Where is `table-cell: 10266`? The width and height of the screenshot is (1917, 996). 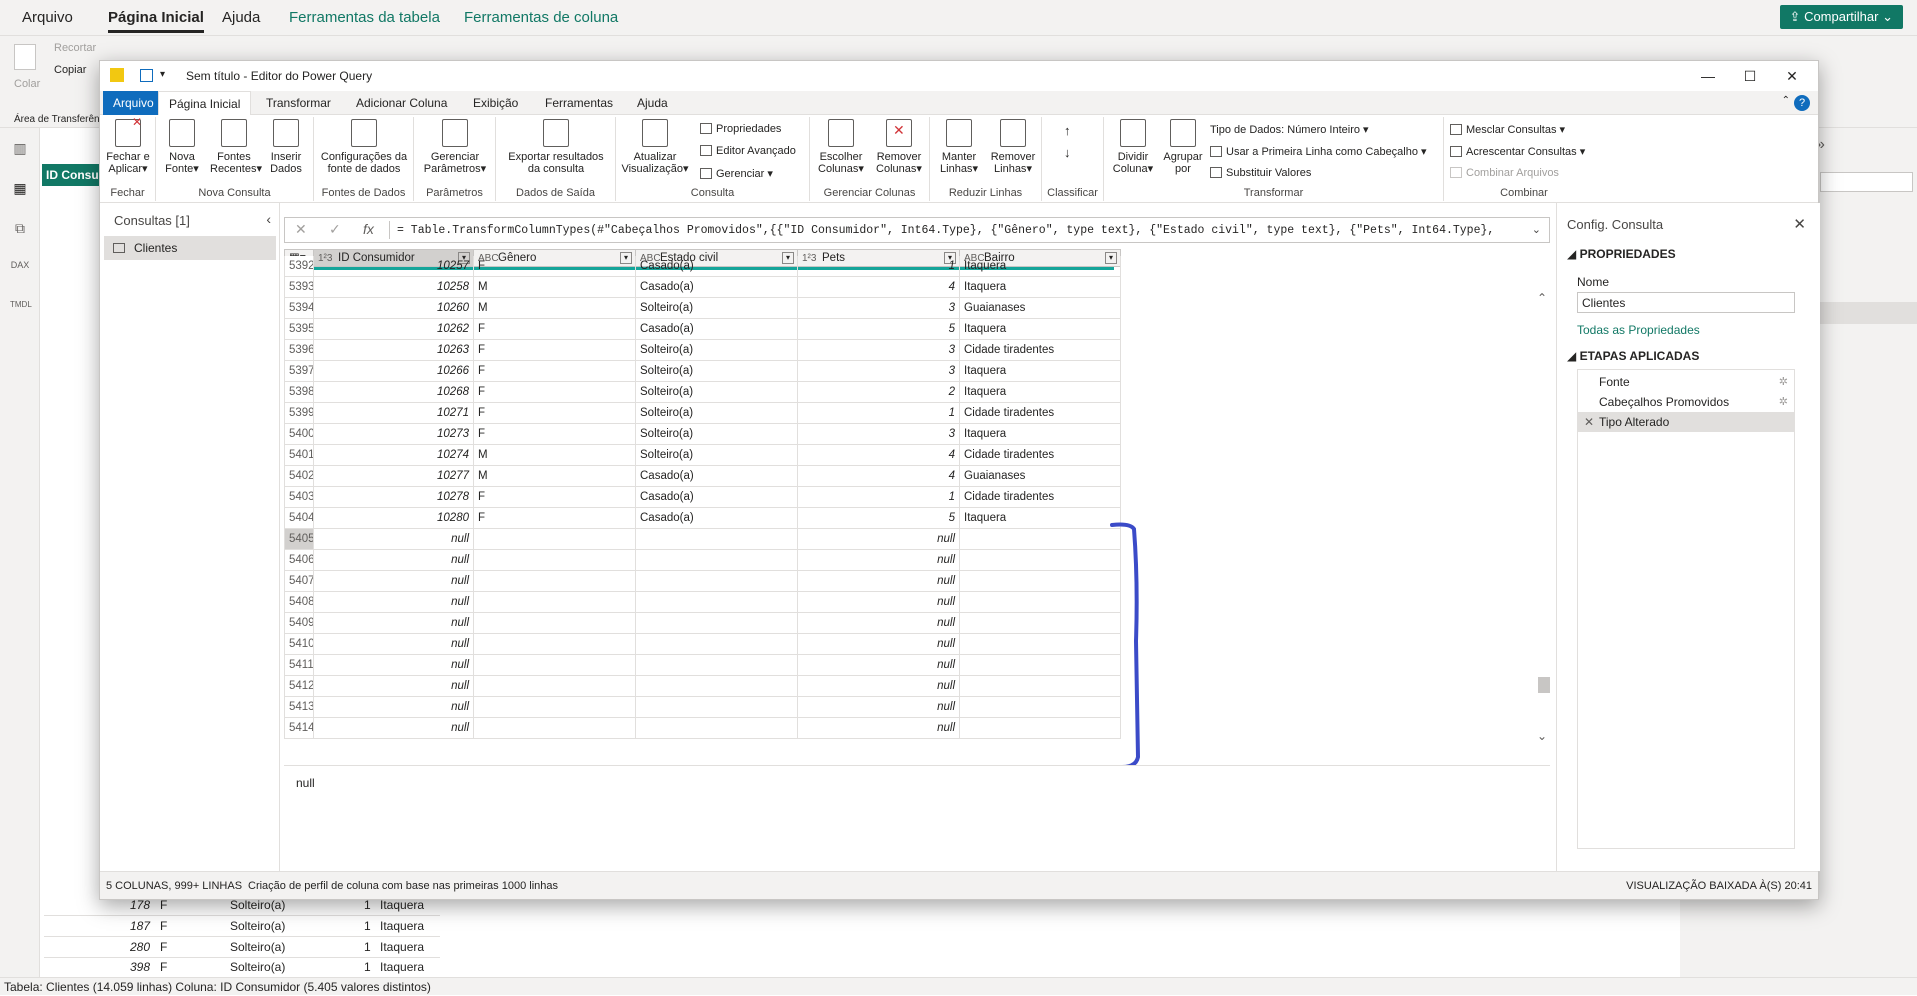
table-cell: 10266 is located at coordinates (394, 371).